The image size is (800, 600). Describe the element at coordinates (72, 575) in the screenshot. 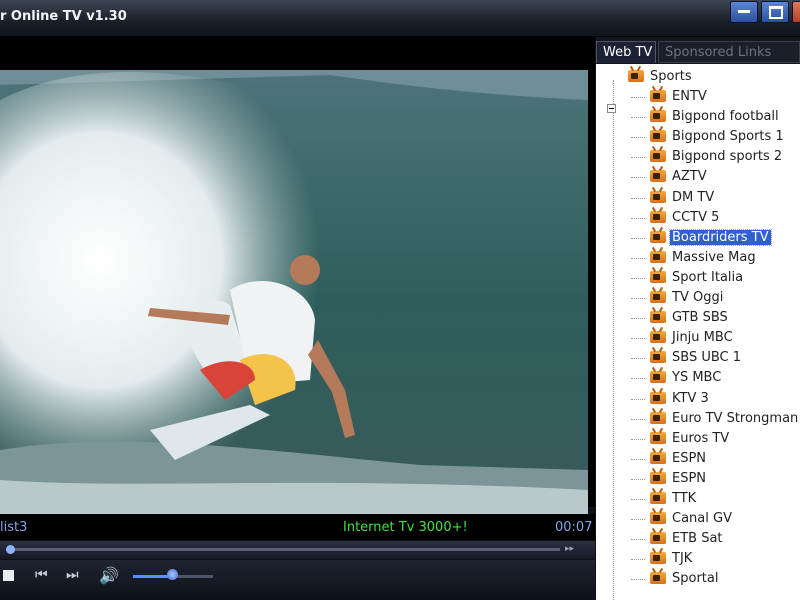

I see `next-button: ⏭` at that location.